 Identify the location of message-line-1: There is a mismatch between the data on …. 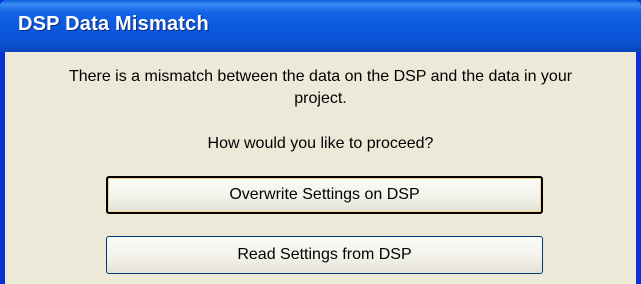
(320, 76).